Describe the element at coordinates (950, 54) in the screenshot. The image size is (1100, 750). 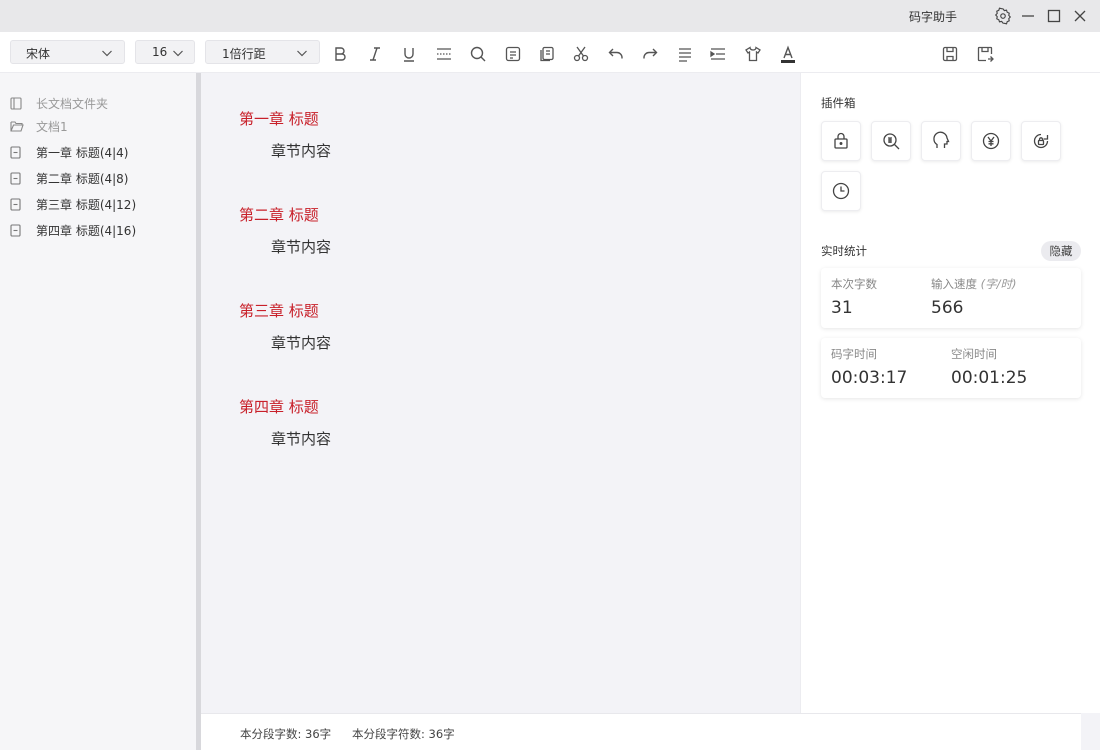
I see `save-icon` at that location.